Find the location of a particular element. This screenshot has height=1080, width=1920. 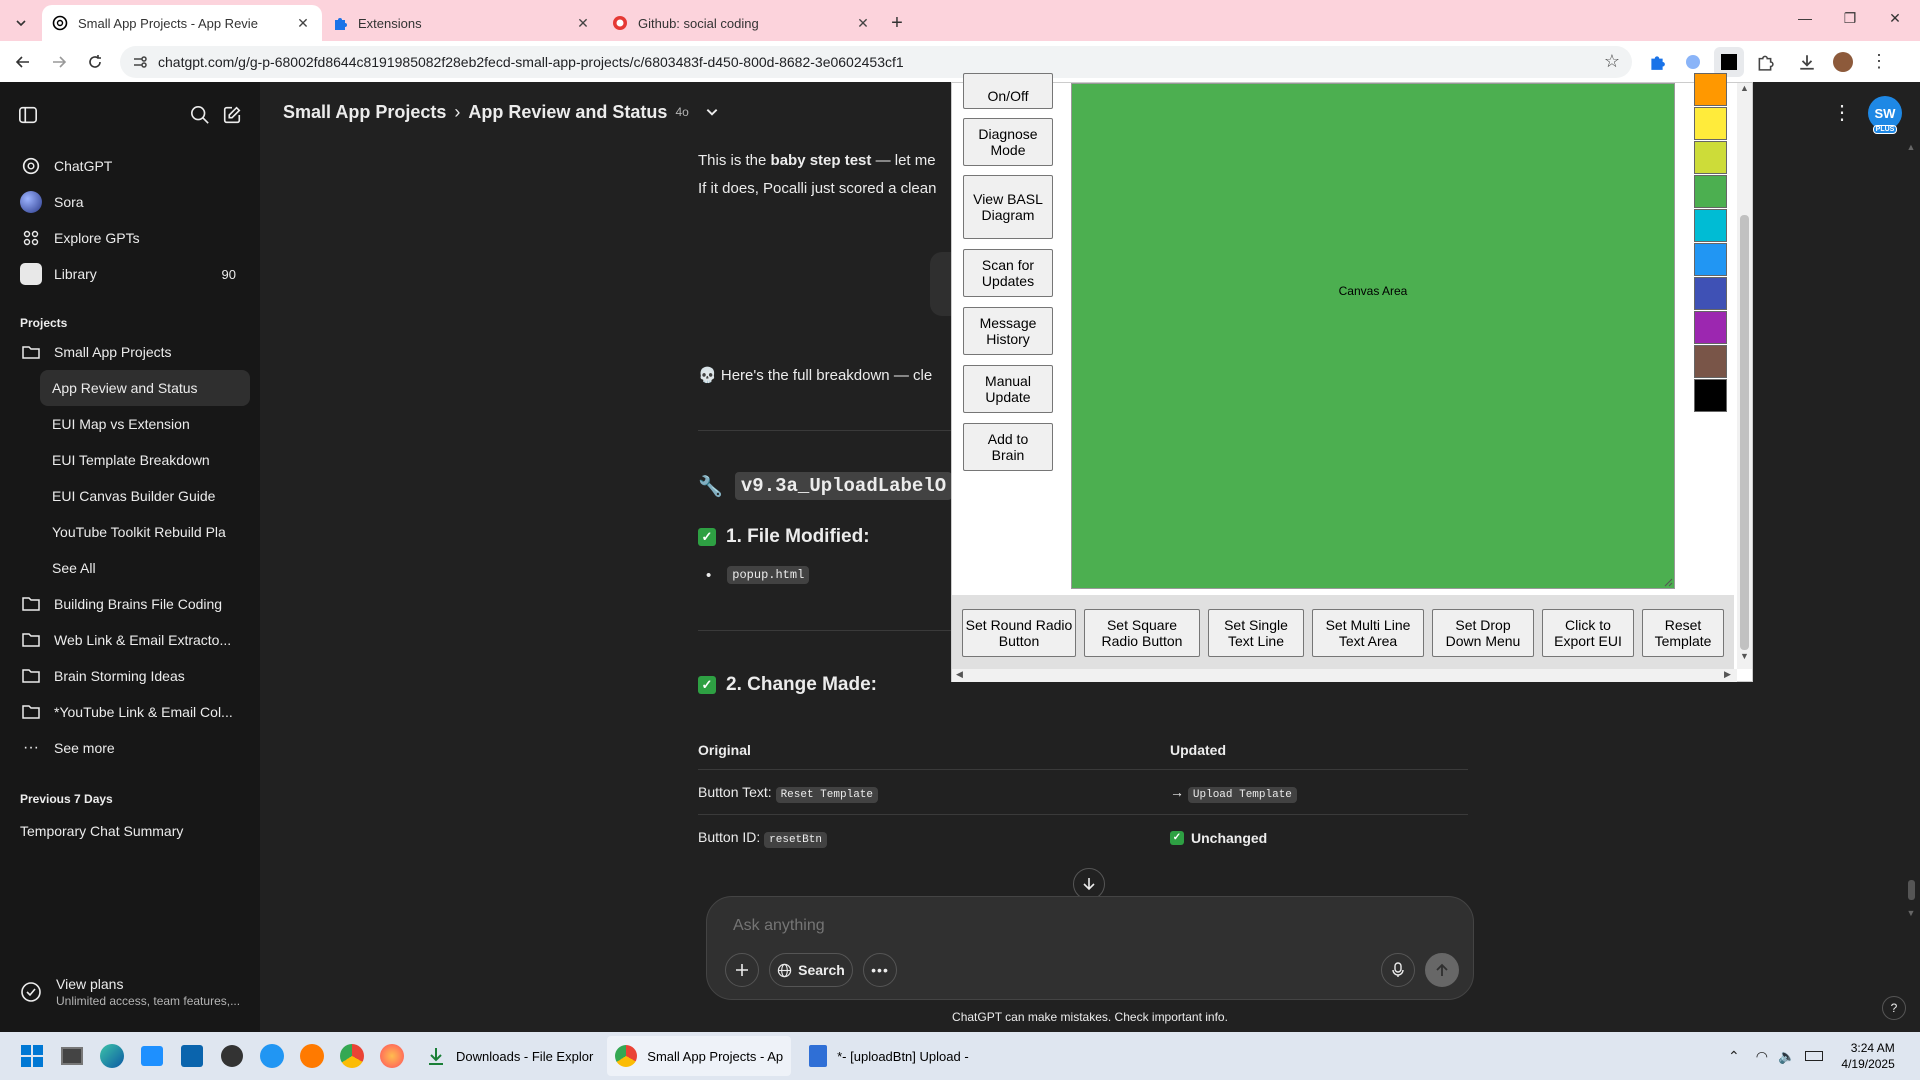

help-button: ? is located at coordinates (1894, 1008).